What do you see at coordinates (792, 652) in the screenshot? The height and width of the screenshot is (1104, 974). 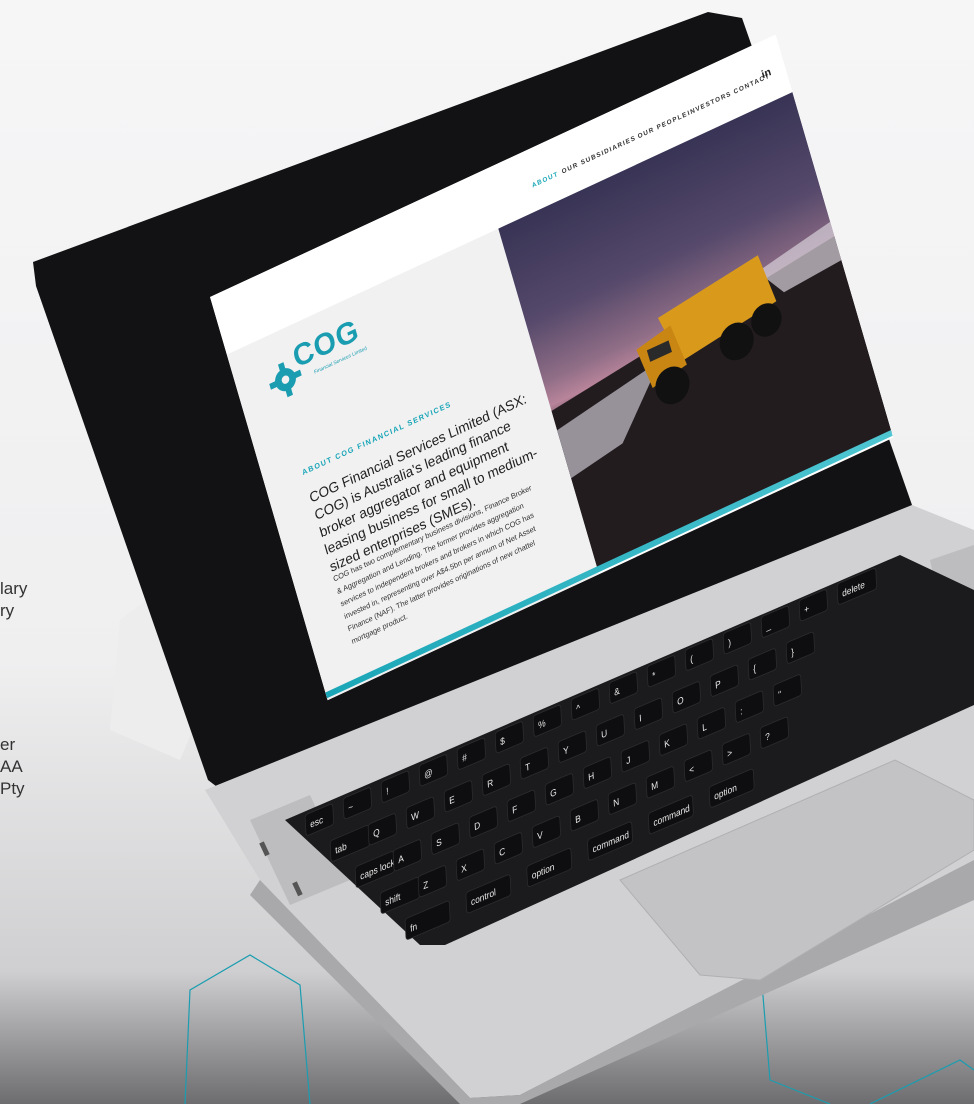 I see `key-label: }` at bounding box center [792, 652].